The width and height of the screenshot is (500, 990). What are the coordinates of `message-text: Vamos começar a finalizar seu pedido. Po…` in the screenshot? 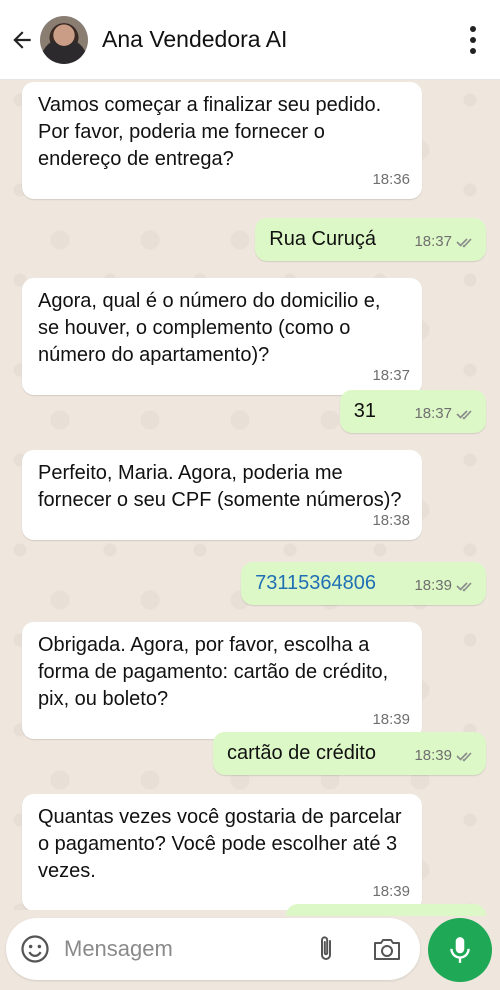 It's located at (210, 132).